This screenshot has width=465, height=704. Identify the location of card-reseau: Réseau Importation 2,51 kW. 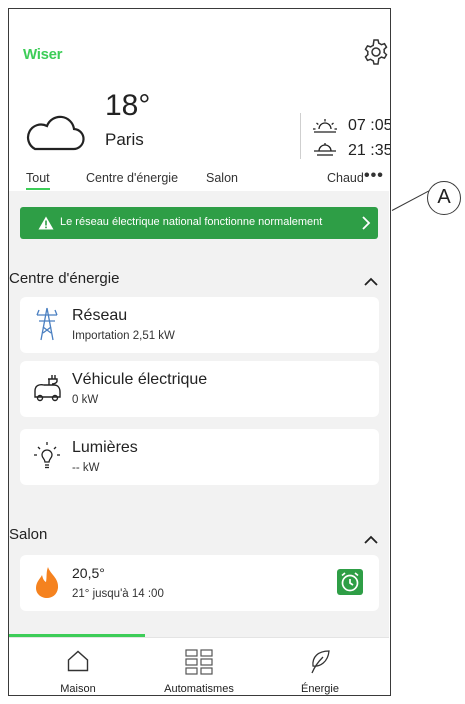
(199, 325).